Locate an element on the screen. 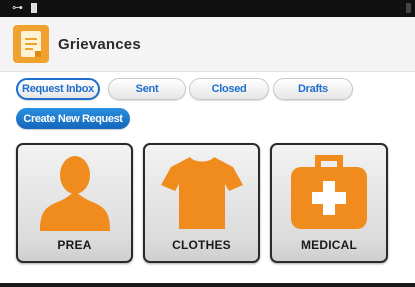  status-bar: ⊶ is located at coordinates (207, 8).